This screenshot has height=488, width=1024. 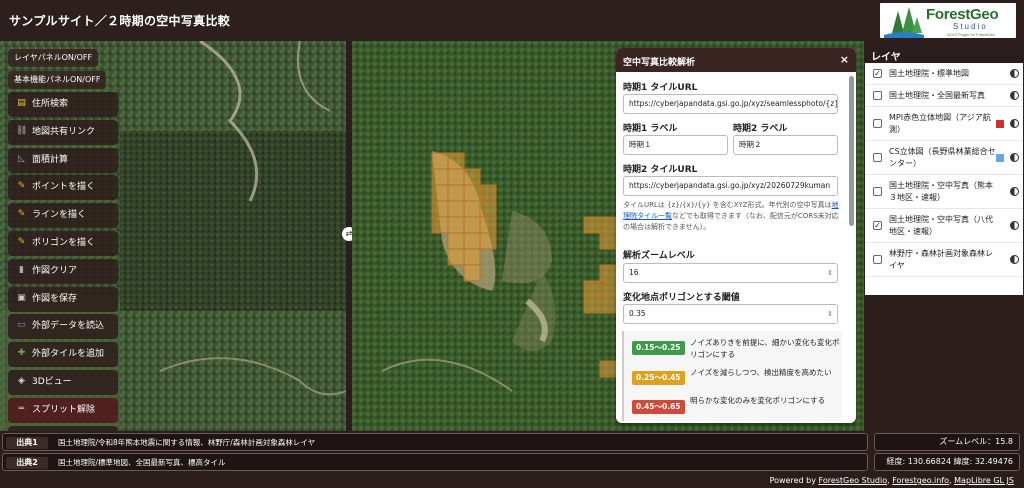 I want to click on layer-item: ✓ 国土地理院・標準地図, so click(x=944, y=74).